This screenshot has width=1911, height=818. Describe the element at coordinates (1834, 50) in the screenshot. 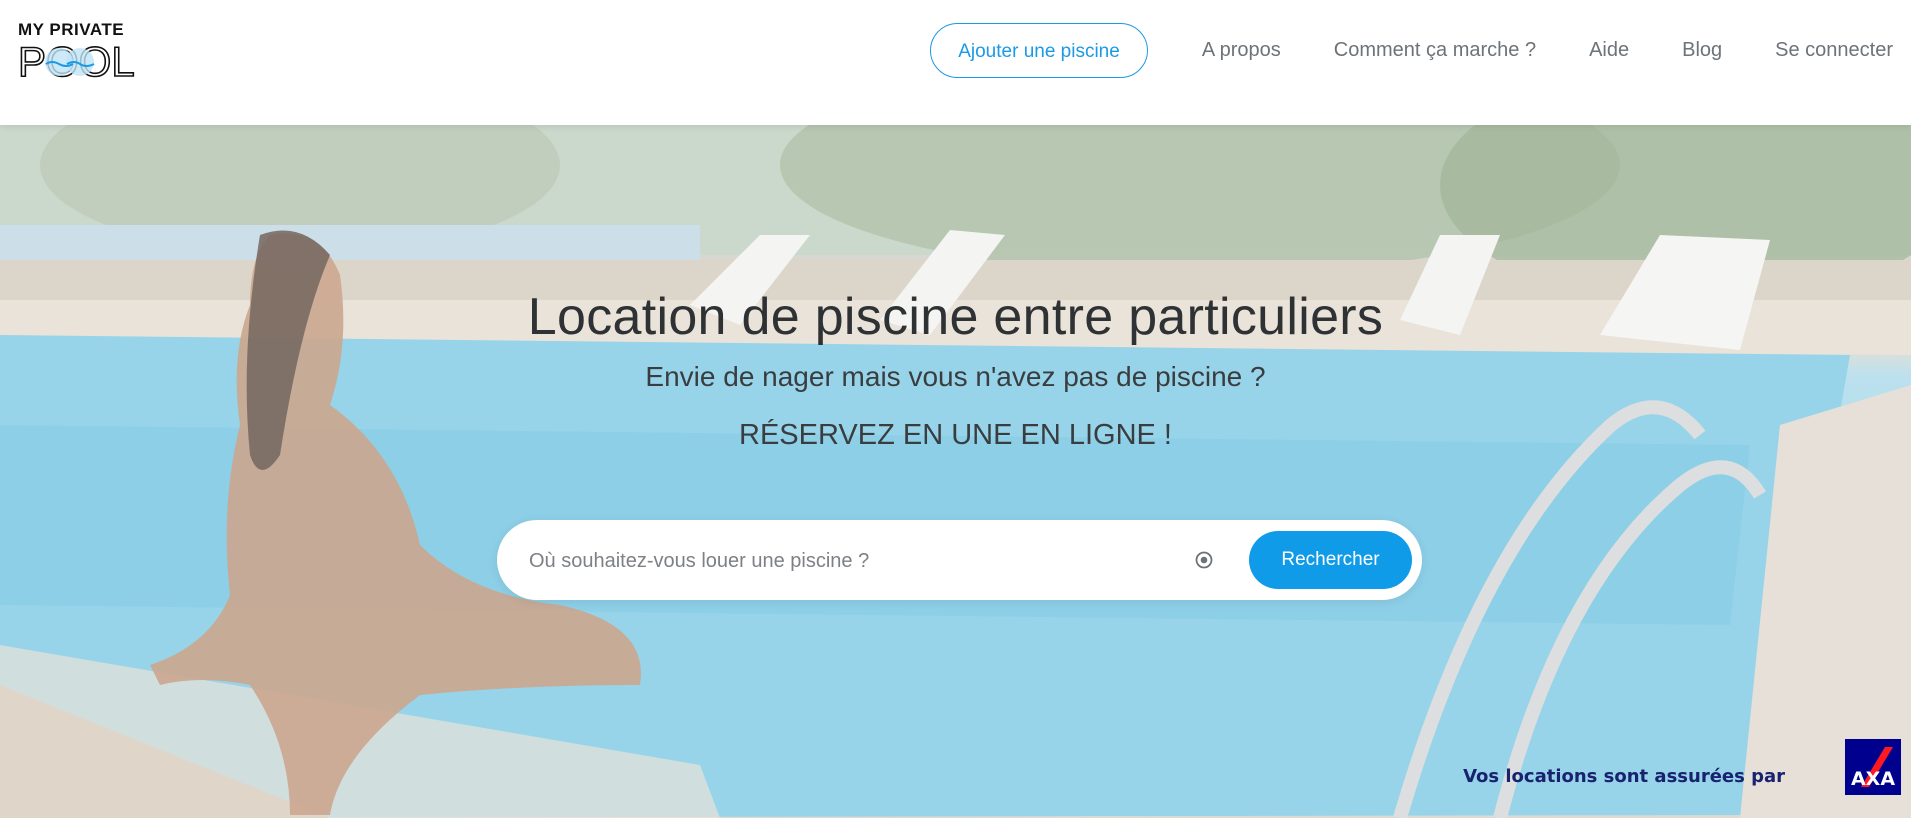

I see `nav-login: Se connecter` at that location.